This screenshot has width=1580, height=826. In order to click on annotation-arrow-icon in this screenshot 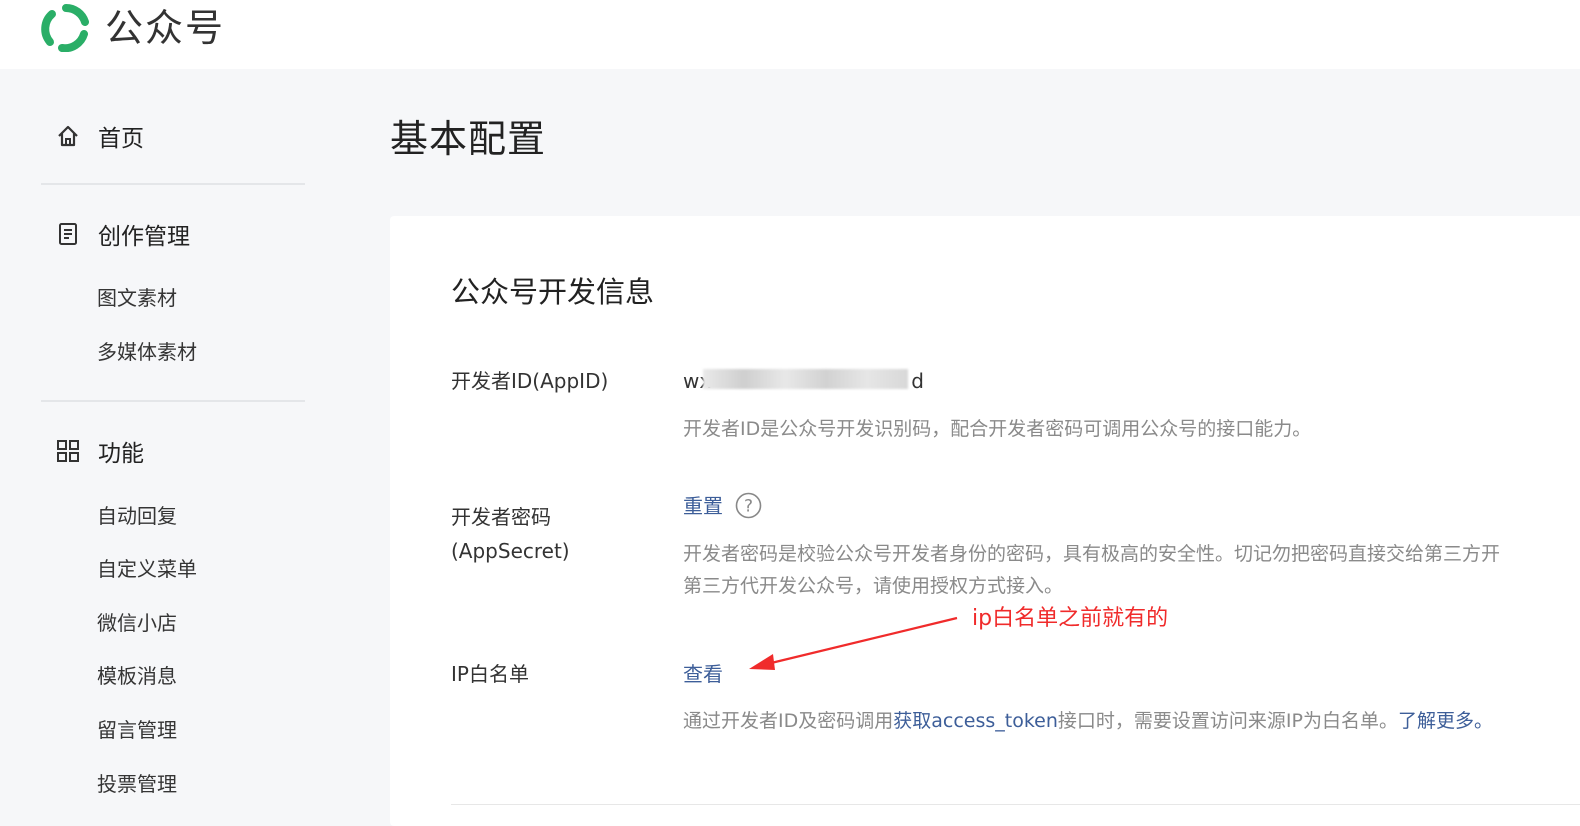, I will do `click(853, 643)`.